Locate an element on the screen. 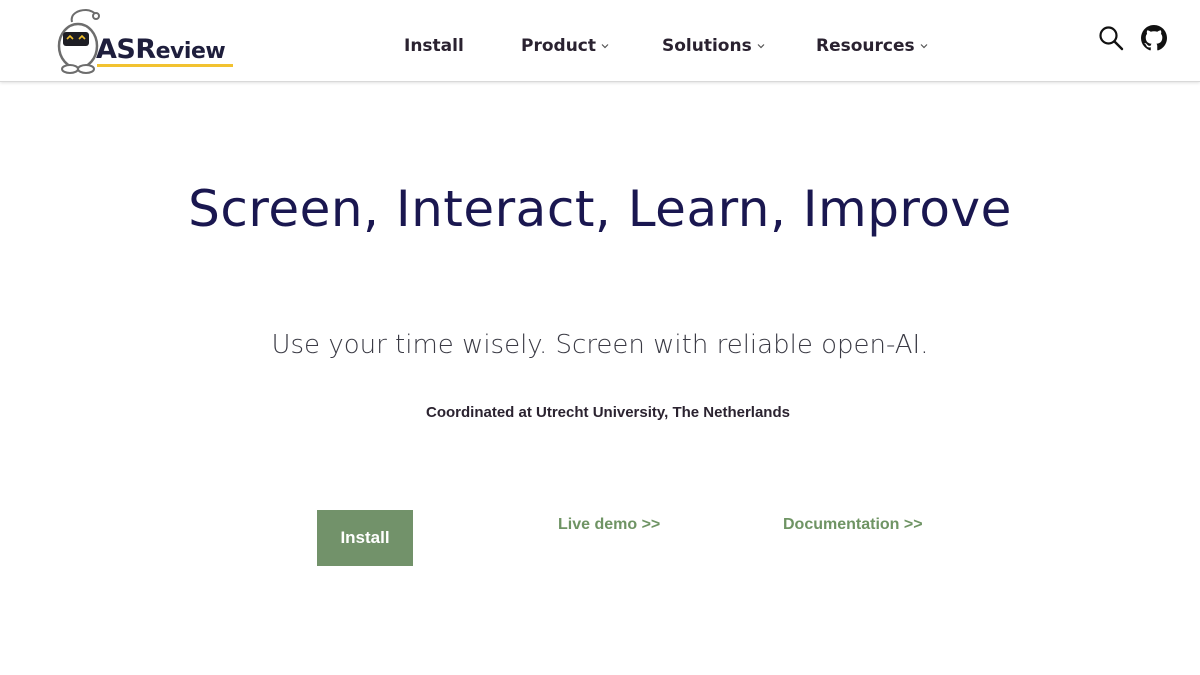  main-nav: Install Product Solutions Resources is located at coordinates (600, 49).